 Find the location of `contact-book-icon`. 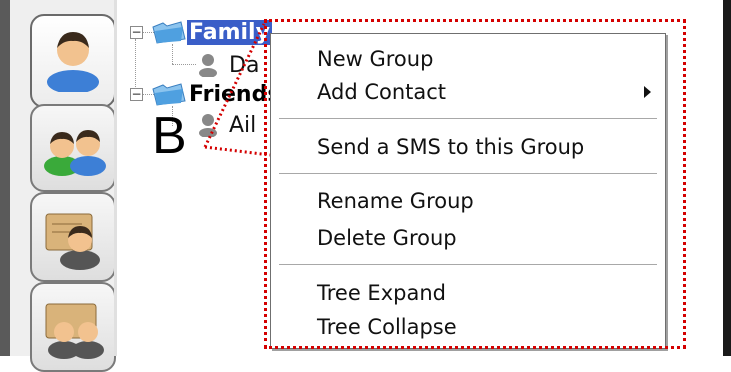

contact-book-icon is located at coordinates (72, 241).